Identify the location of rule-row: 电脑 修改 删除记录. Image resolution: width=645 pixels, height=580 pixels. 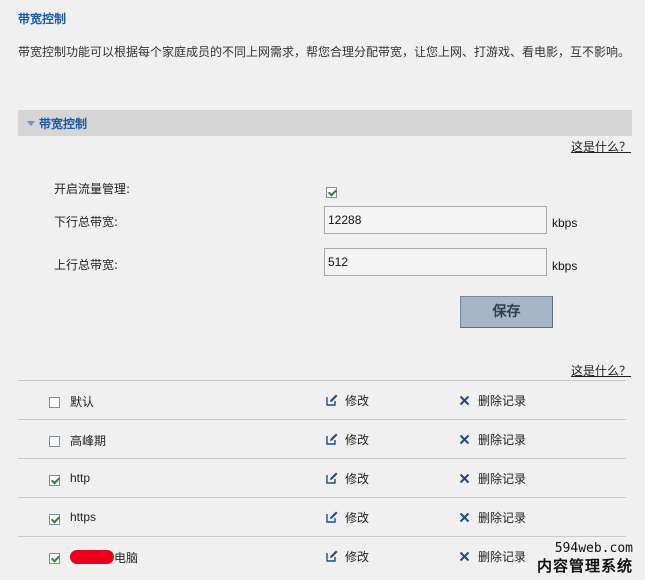
(322, 556).